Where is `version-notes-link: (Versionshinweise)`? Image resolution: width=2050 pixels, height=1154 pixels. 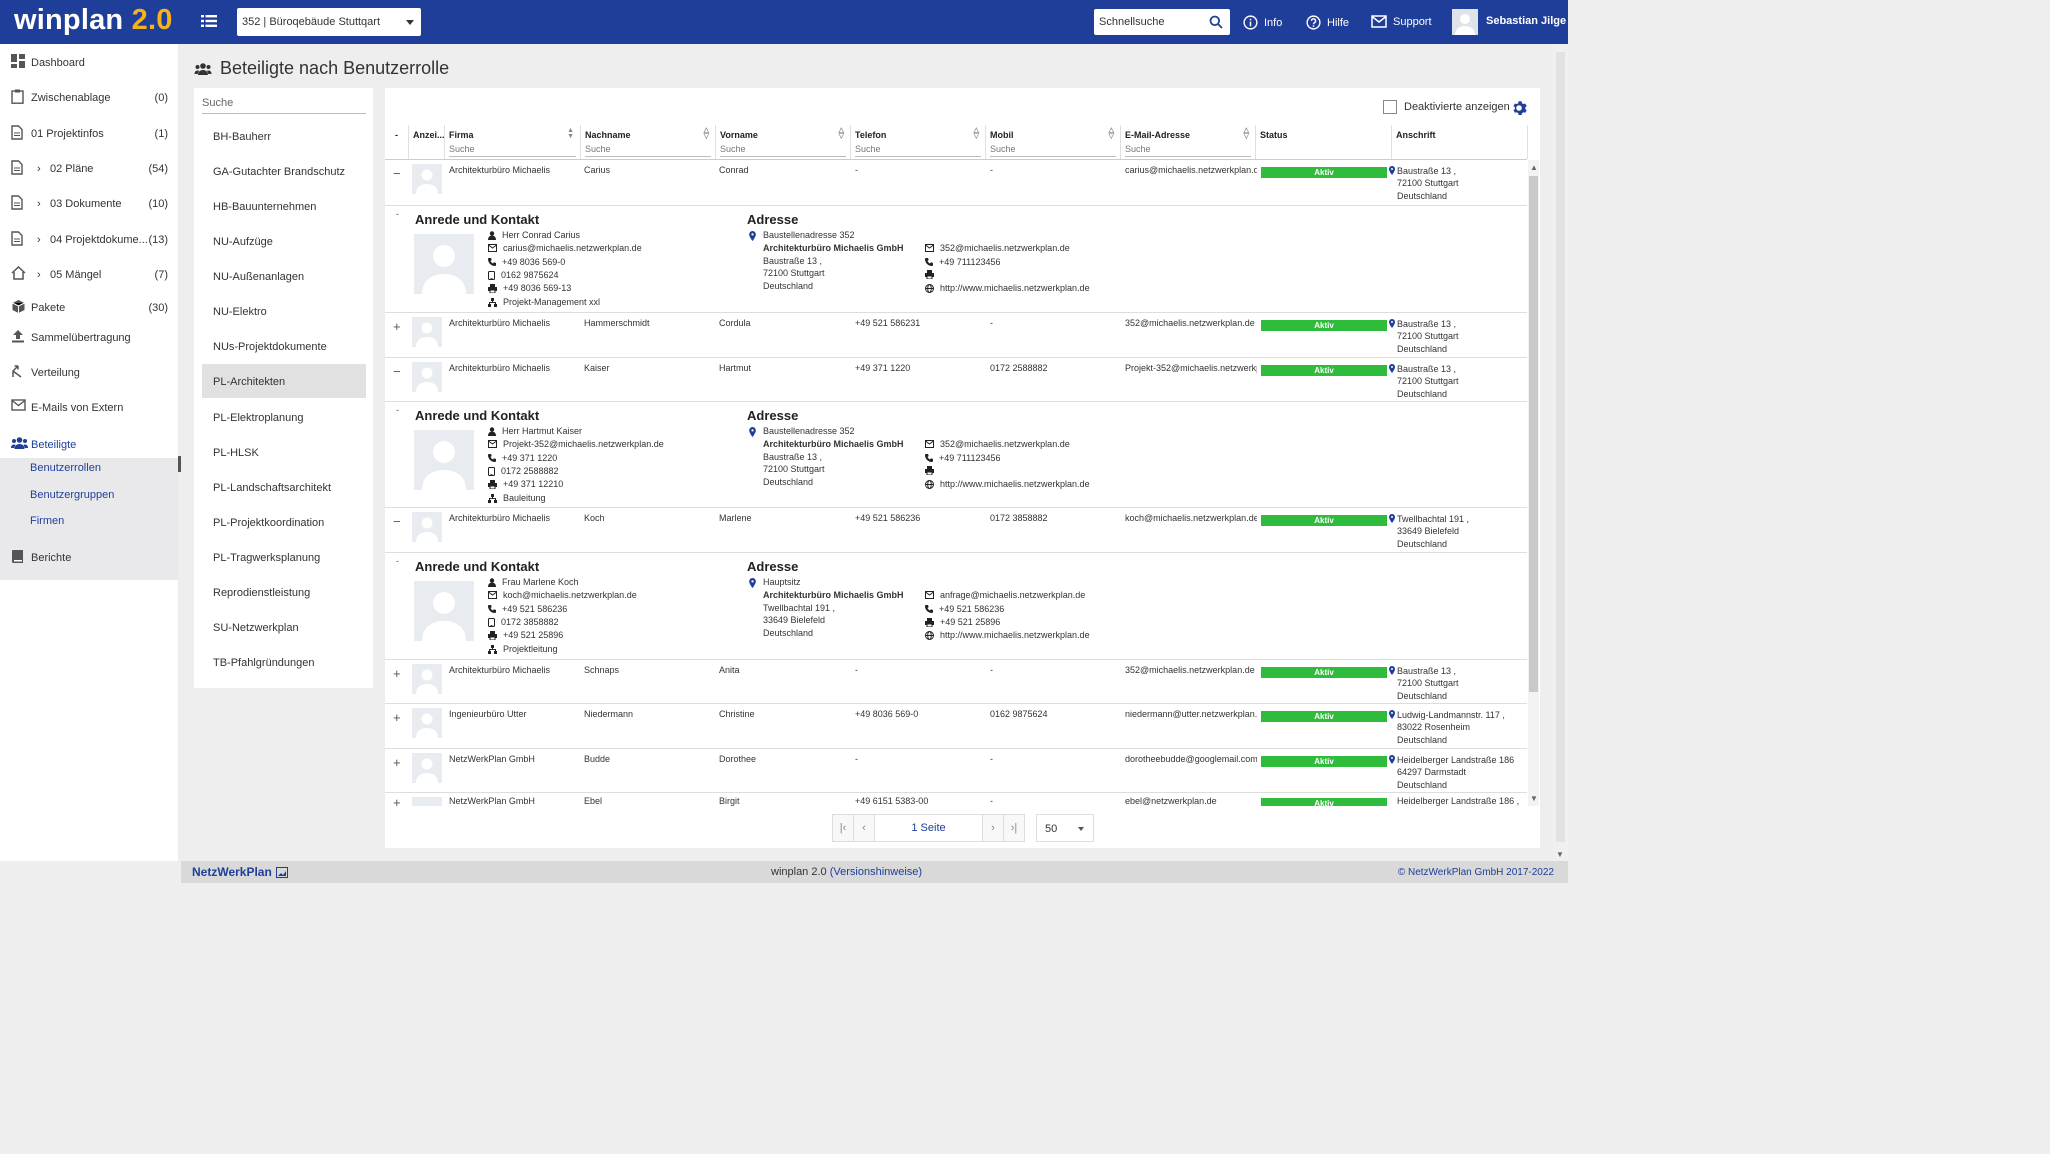 version-notes-link: (Versionshinweise) is located at coordinates (876, 872).